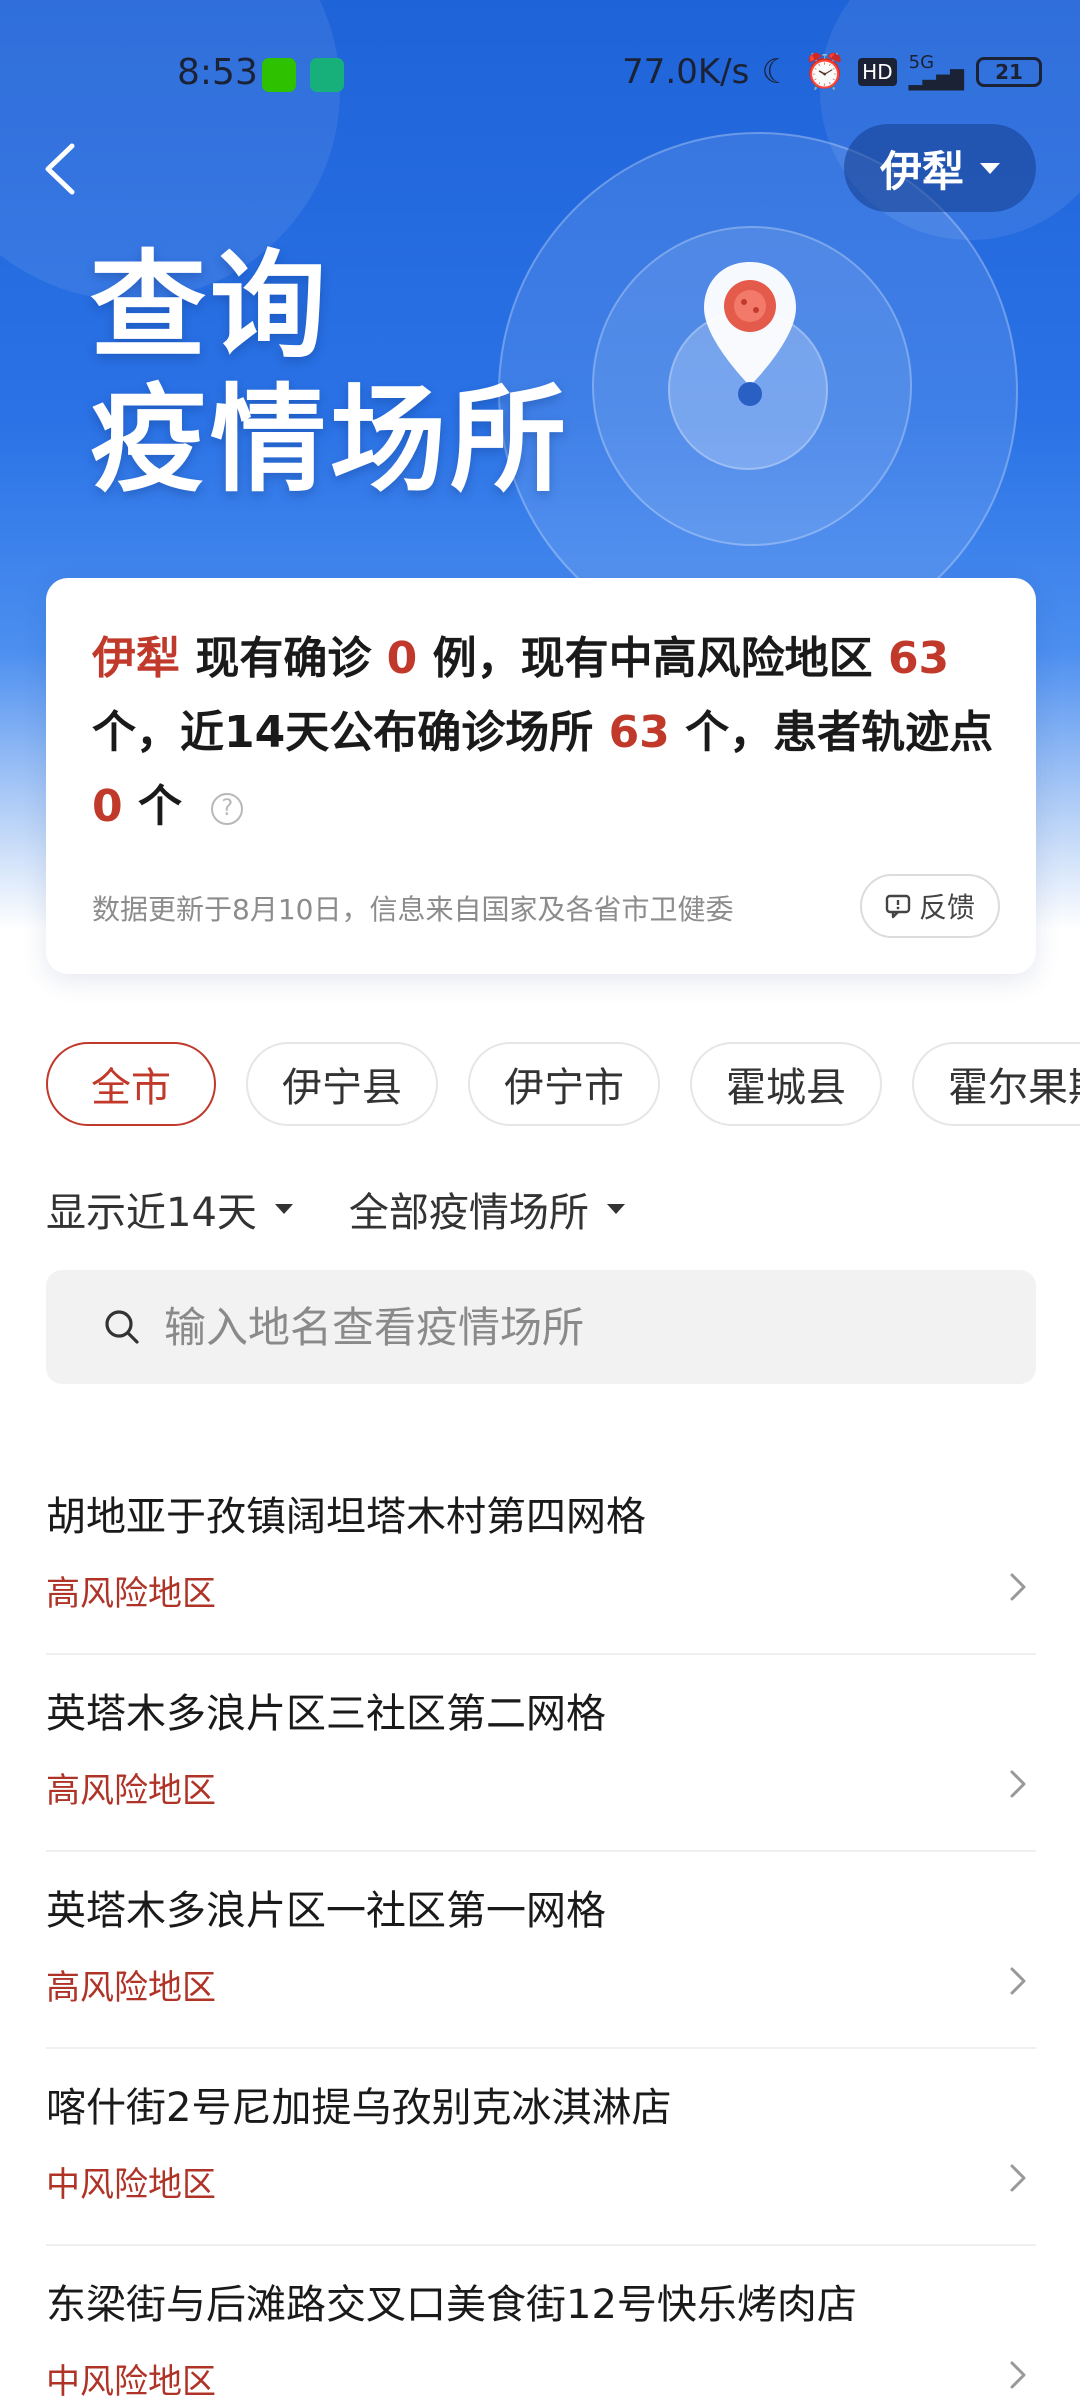  Describe the element at coordinates (936, 71) in the screenshot. I see `signal-icon: 5G ▂▄▆█` at that location.